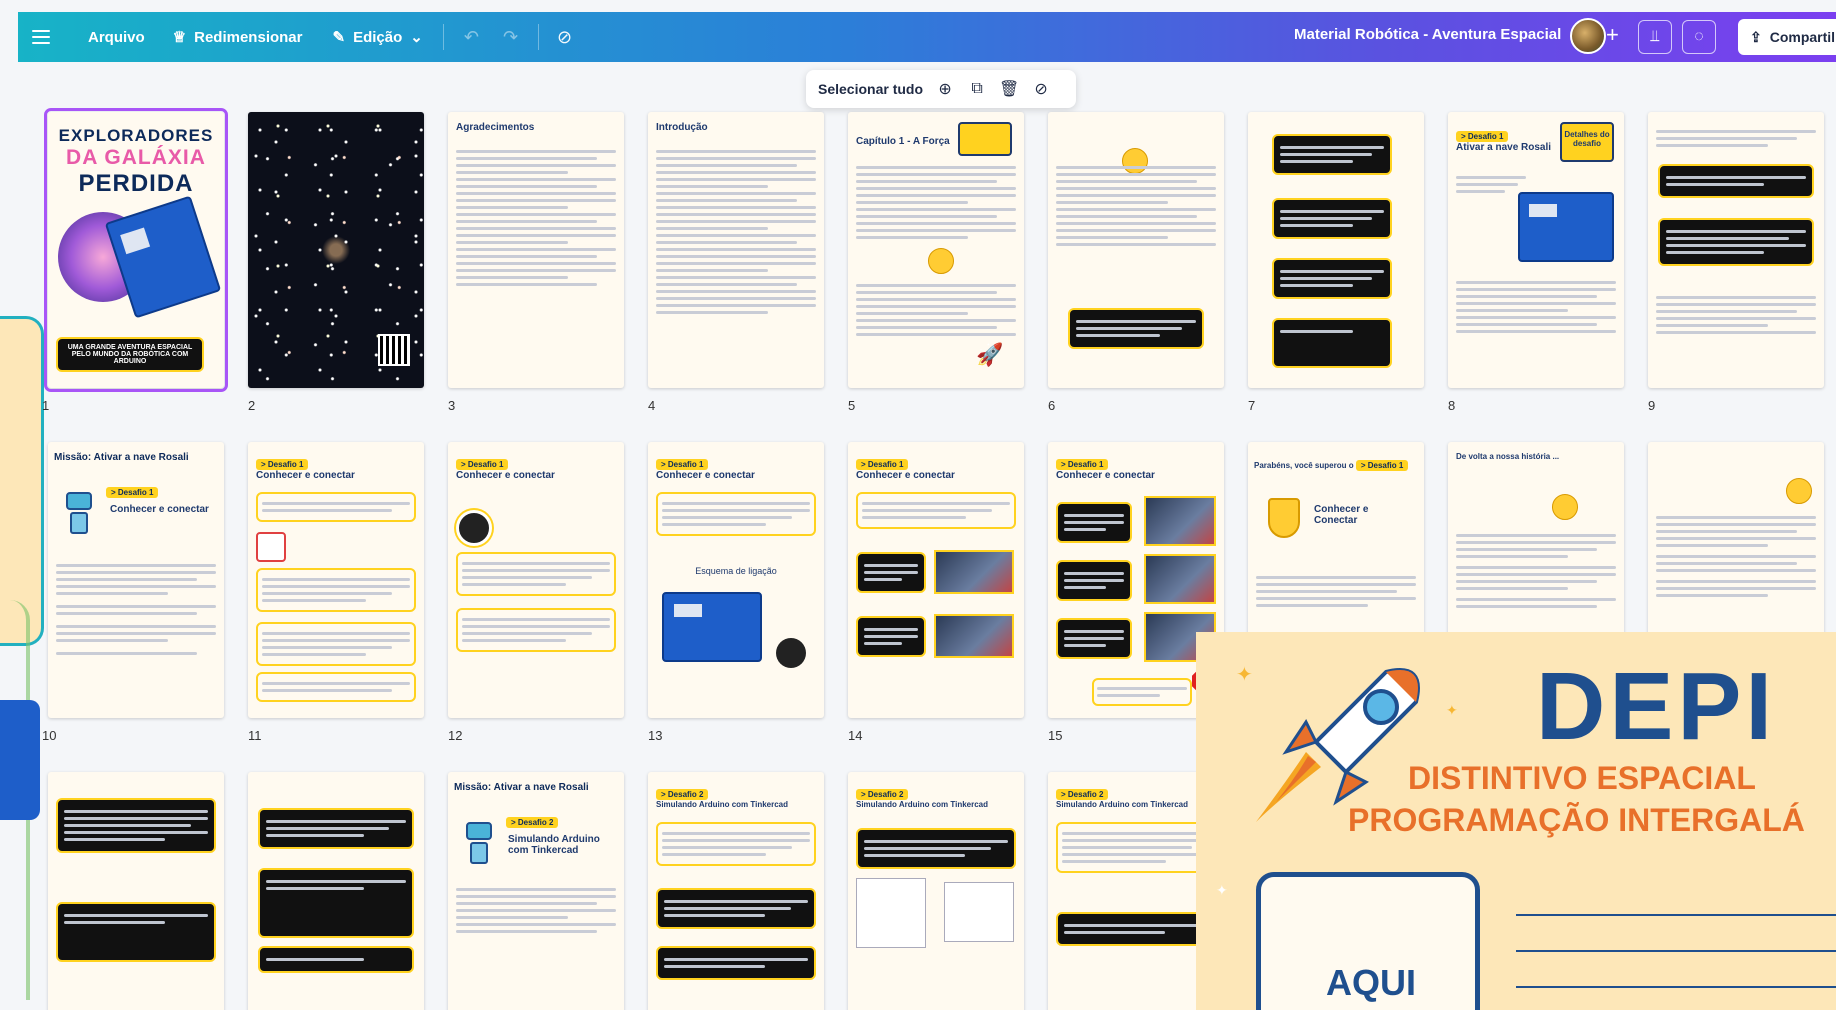  I want to click on selection-toolbar: Selecionar tudo ⊕ ⧉ 🗑 ⊘, so click(941, 89).